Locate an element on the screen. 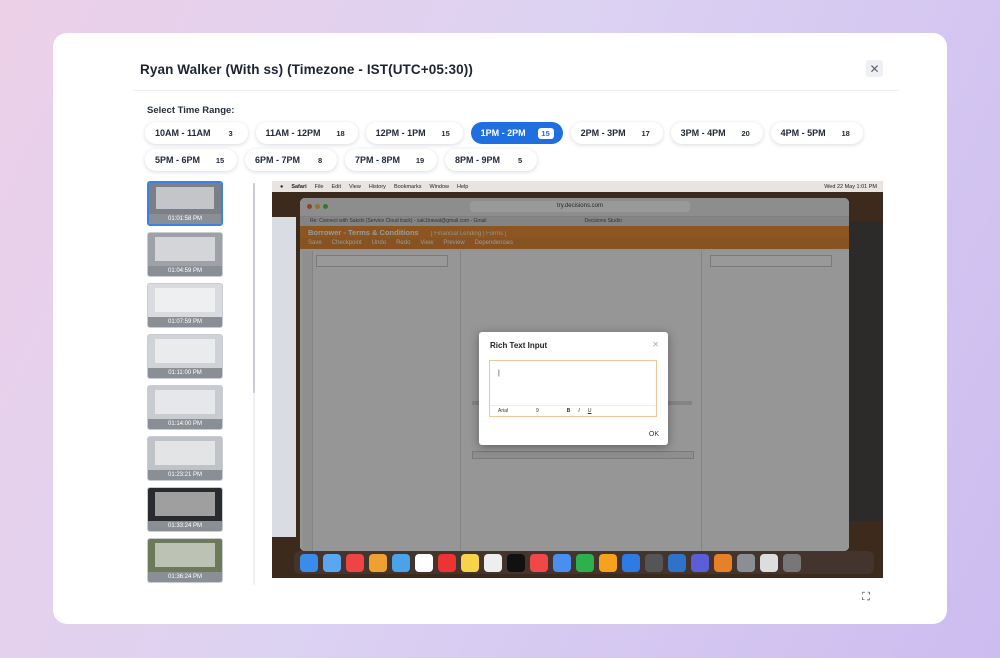 This screenshot has height=658, width=1000. time-range-chip: 1PM - 2PM 15 is located at coordinates (516, 133).